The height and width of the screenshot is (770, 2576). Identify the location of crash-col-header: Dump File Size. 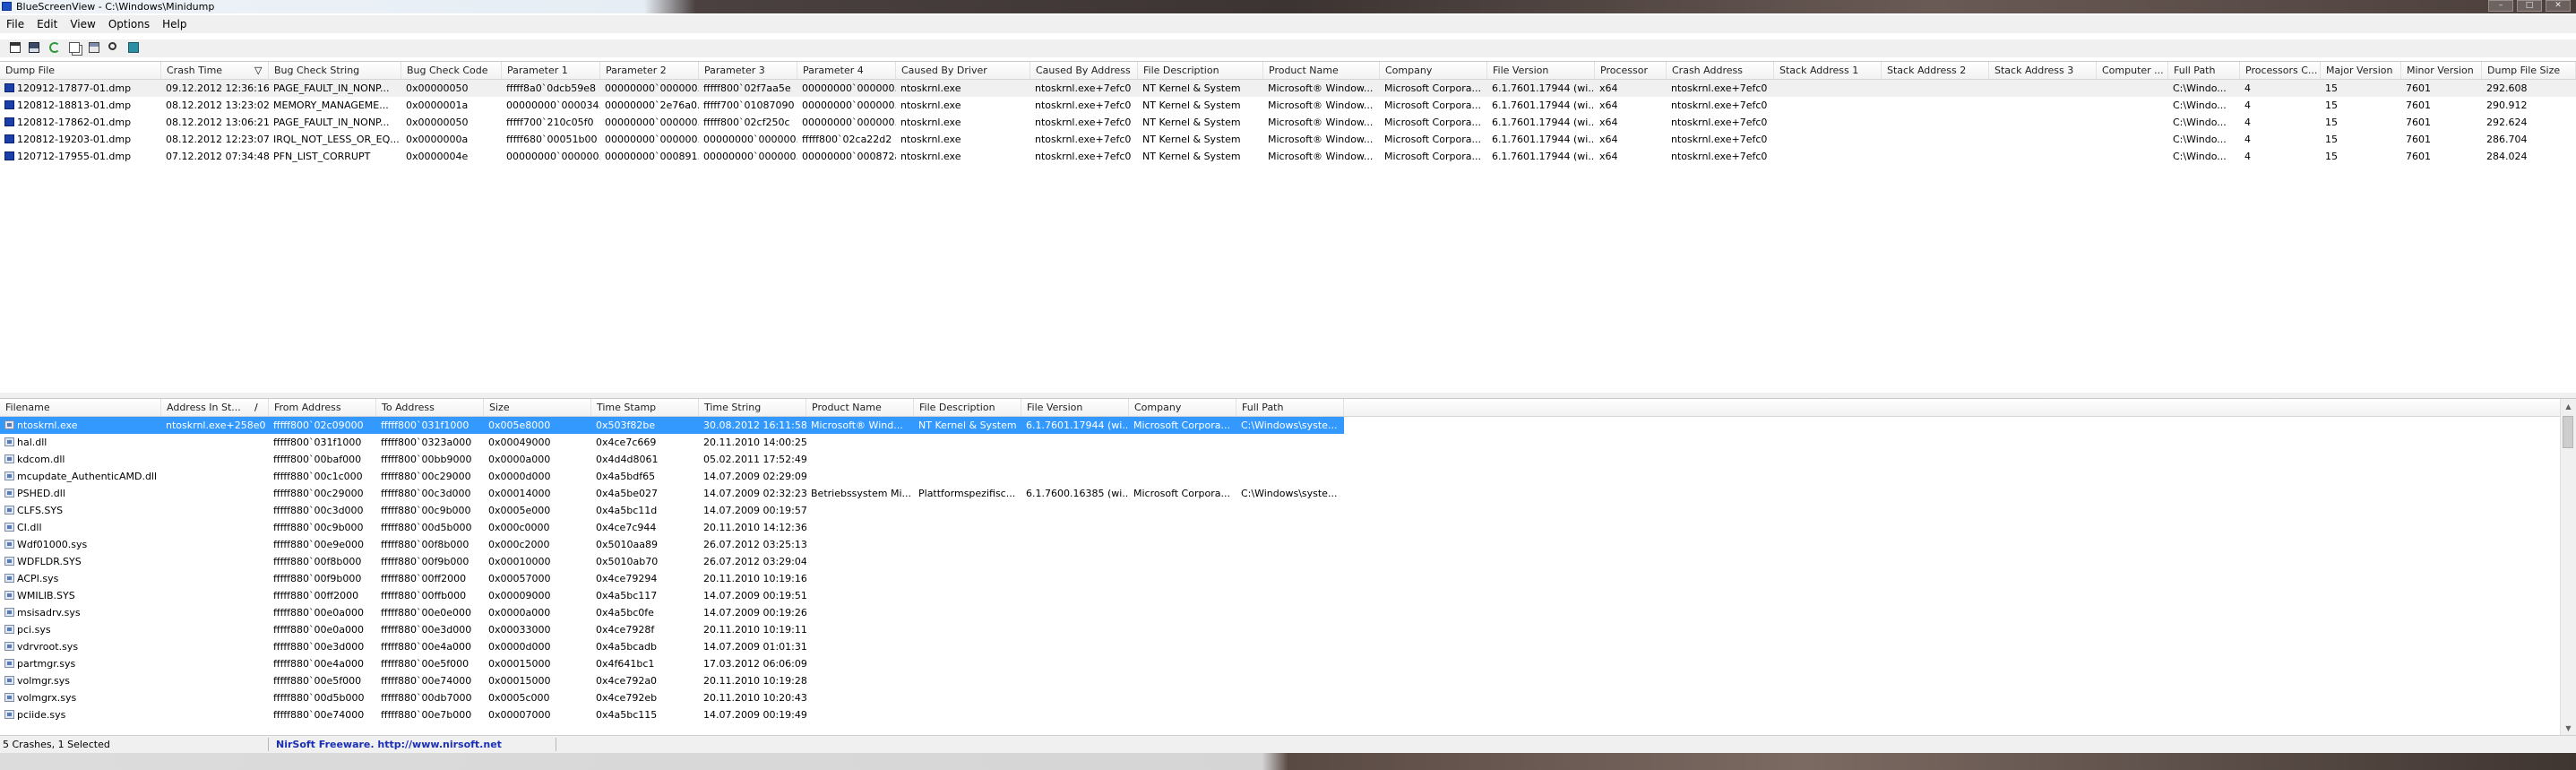
(2529, 71).